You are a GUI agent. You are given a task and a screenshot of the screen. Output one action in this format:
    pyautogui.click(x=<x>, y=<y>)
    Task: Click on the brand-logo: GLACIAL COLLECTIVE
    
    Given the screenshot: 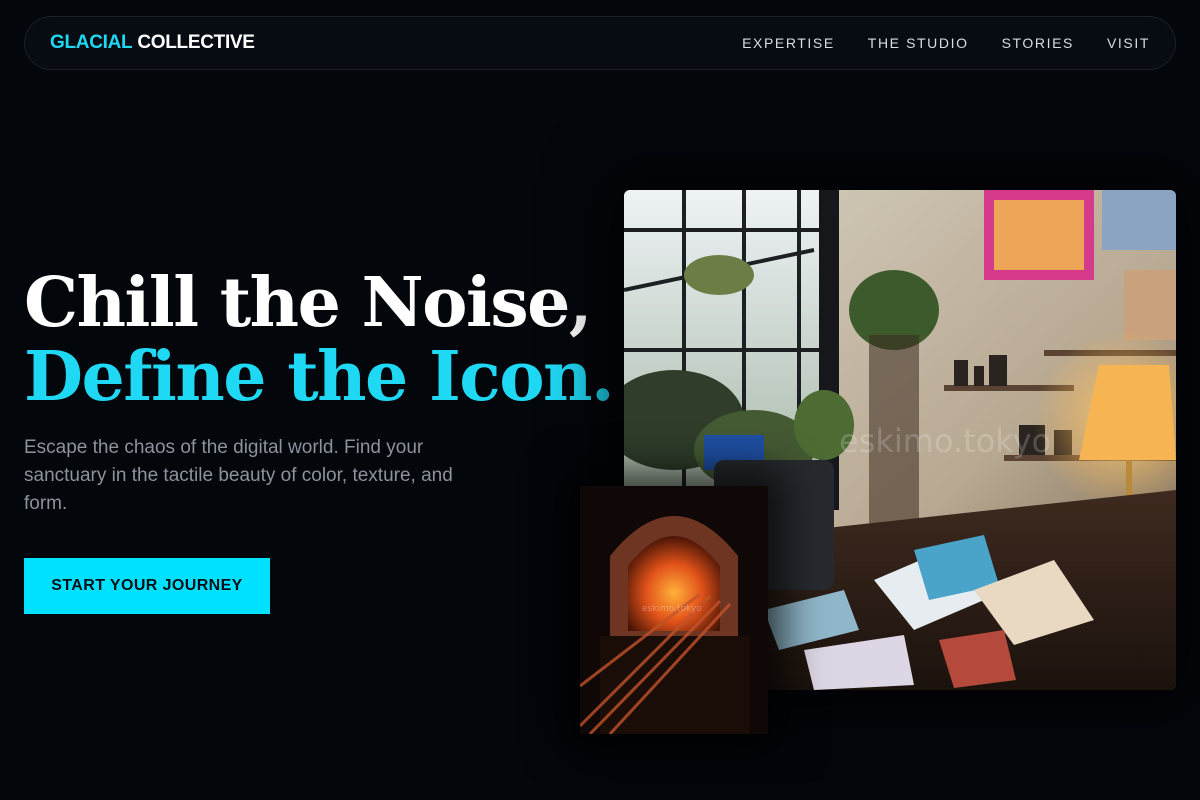 What is the action you would take?
    pyautogui.click(x=152, y=43)
    